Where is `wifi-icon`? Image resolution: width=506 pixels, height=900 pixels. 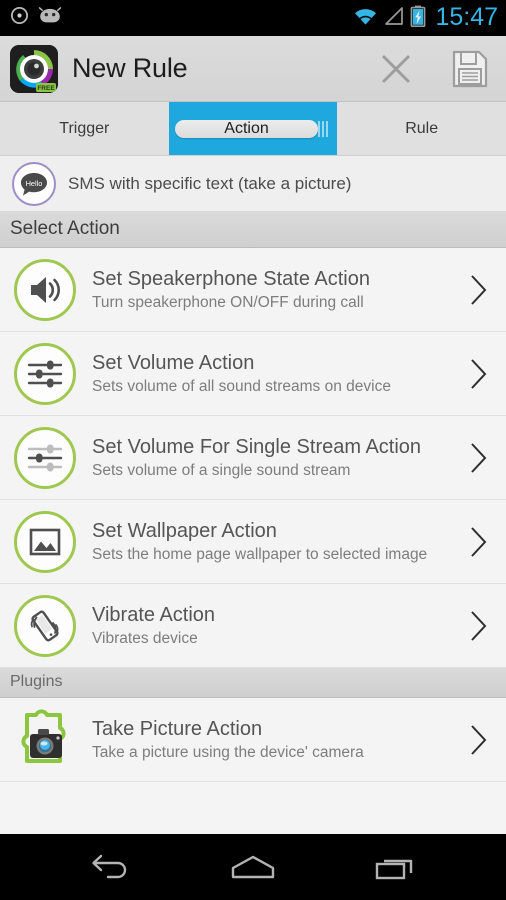 wifi-icon is located at coordinates (365, 18).